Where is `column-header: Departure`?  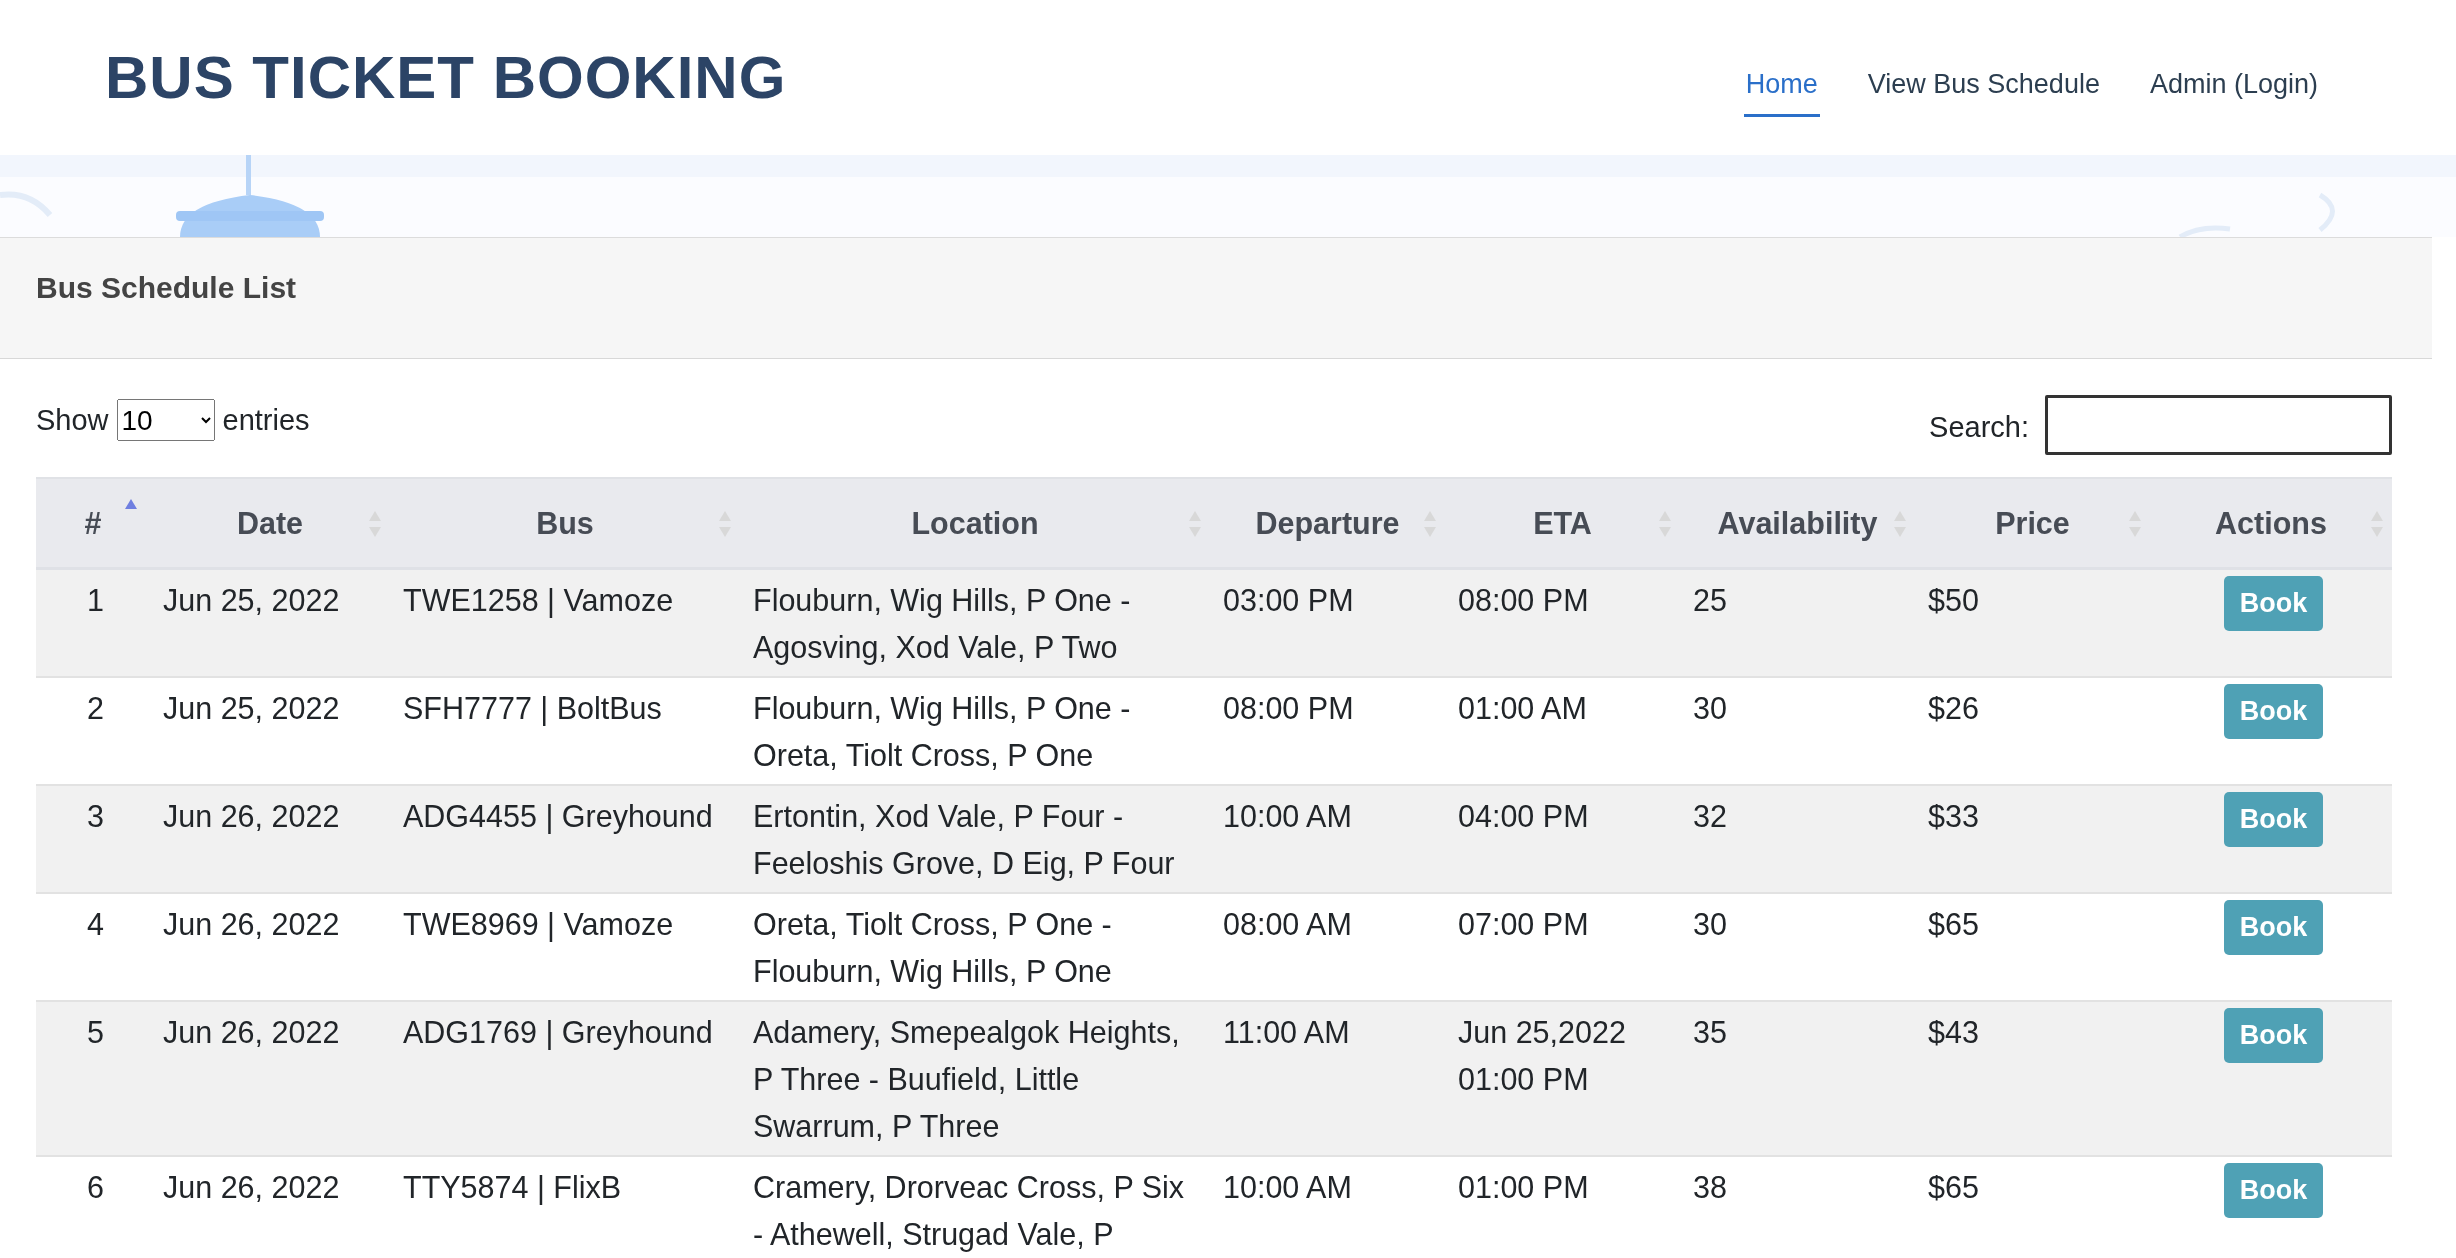 column-header: Departure is located at coordinates (1327, 523).